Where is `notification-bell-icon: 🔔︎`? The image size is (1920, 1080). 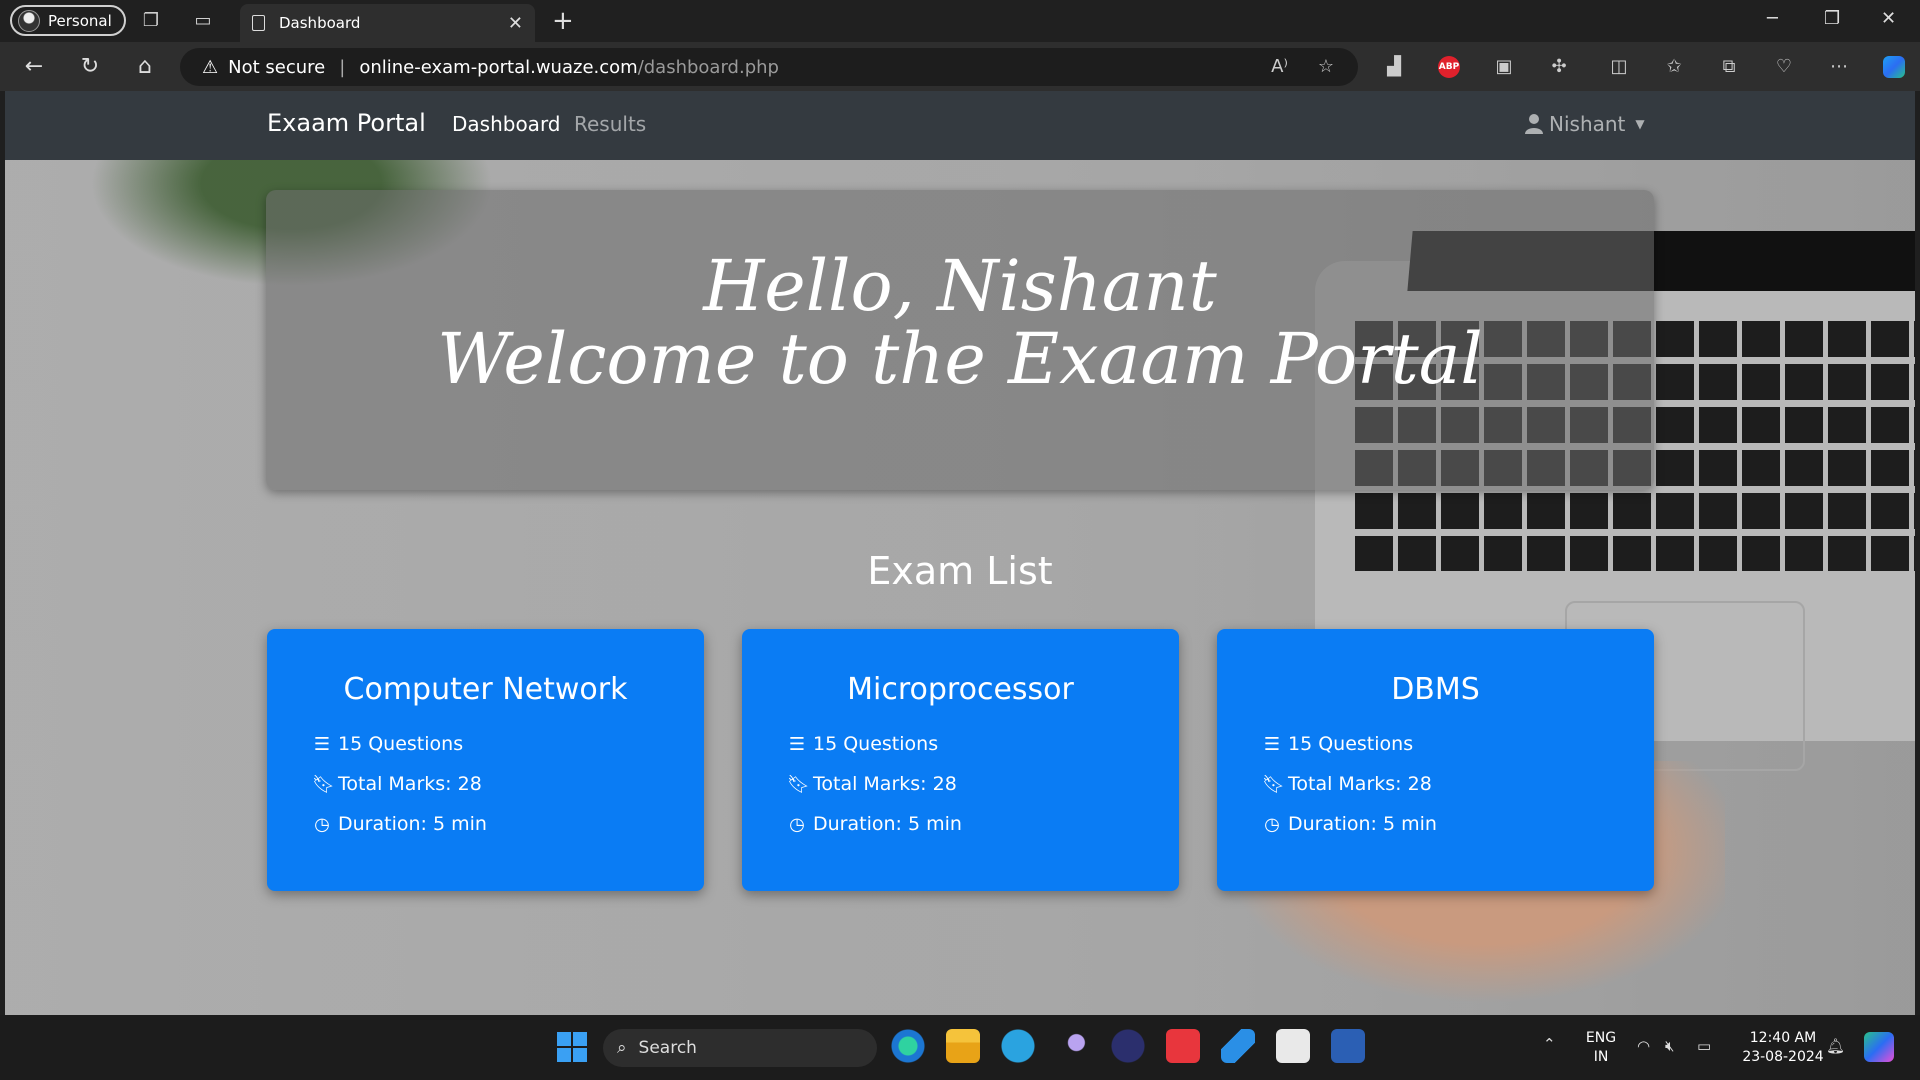 notification-bell-icon: 🔔︎ is located at coordinates (1835, 1046).